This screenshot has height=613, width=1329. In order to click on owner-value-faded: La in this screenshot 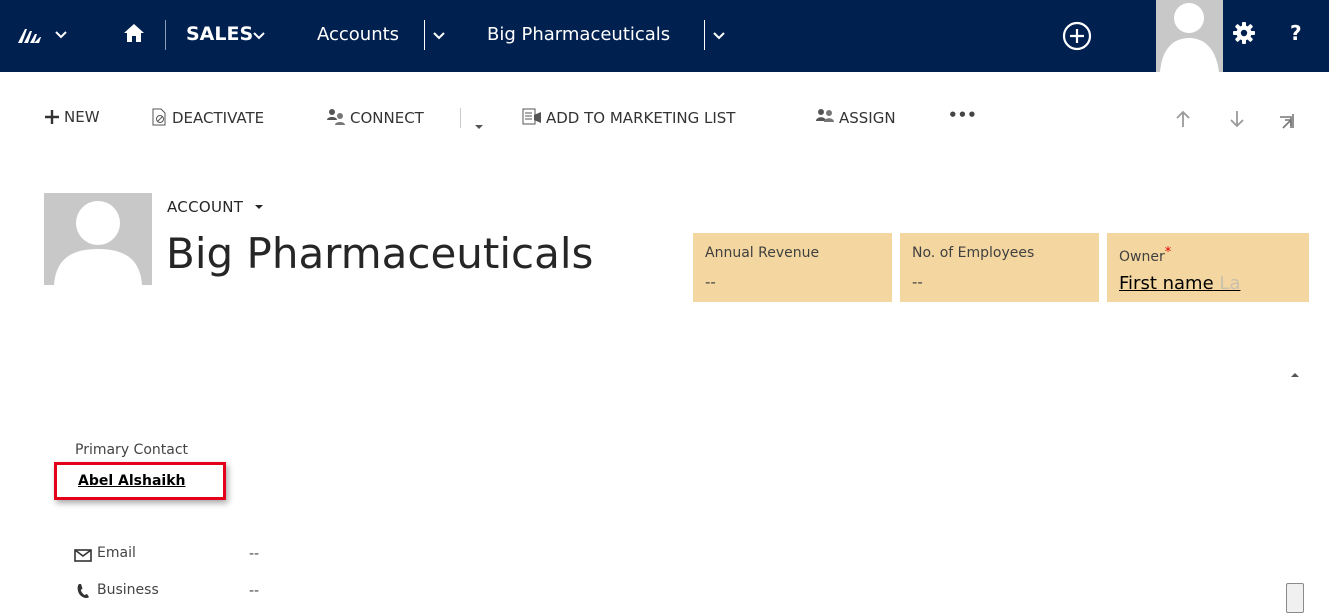, I will do `click(1230, 283)`.